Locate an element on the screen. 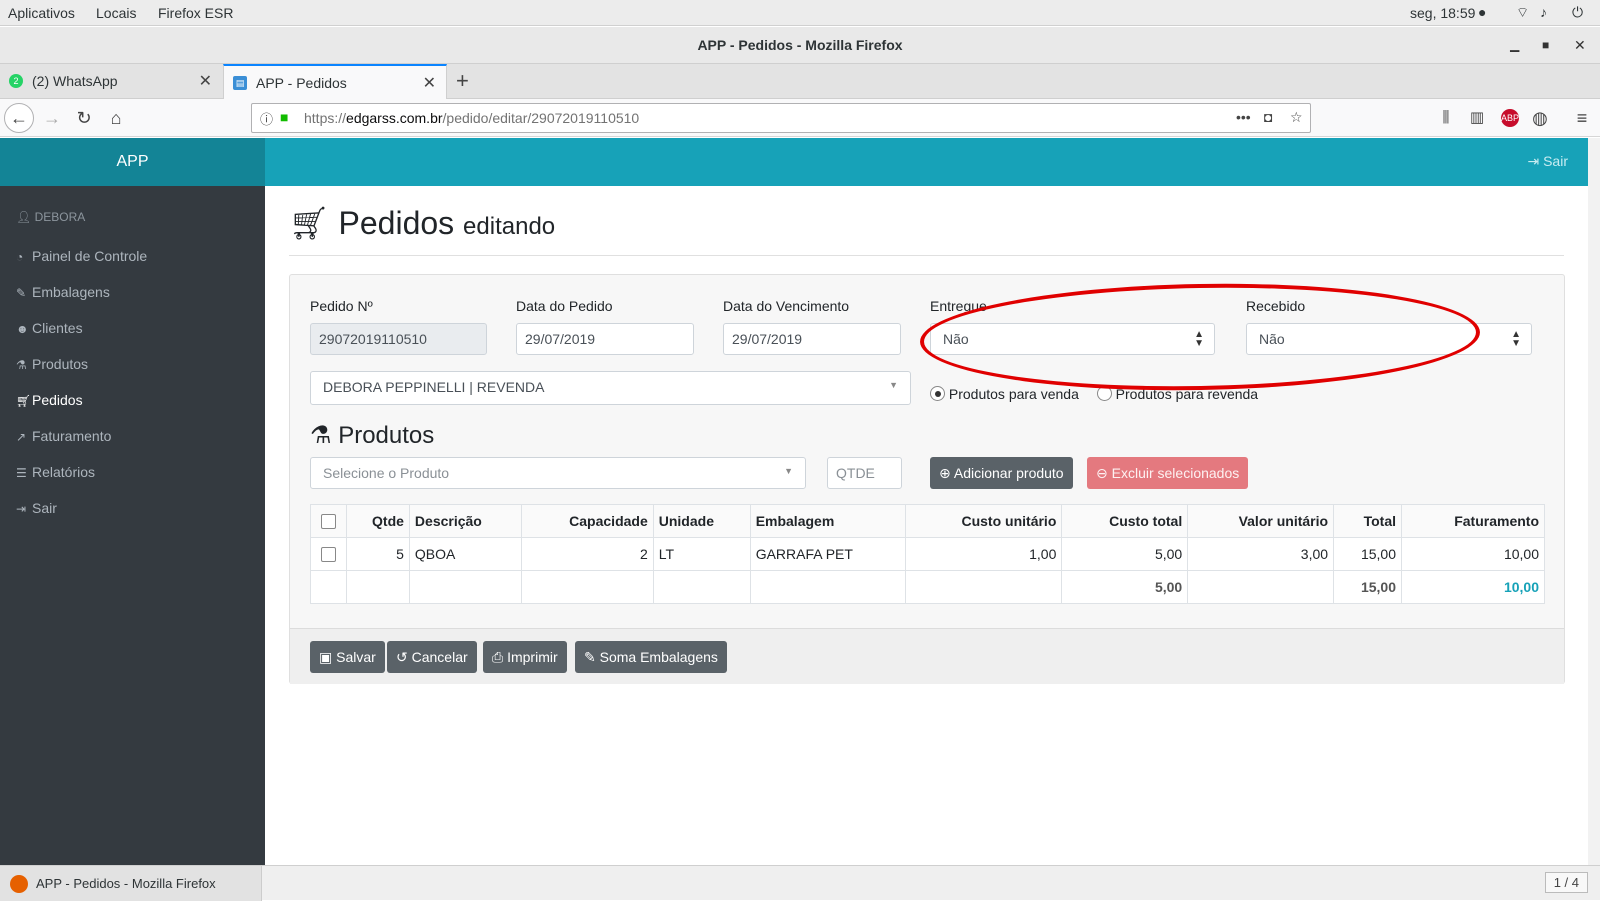 This screenshot has width=1600, height=901. brand-logo: APP is located at coordinates (132, 162).